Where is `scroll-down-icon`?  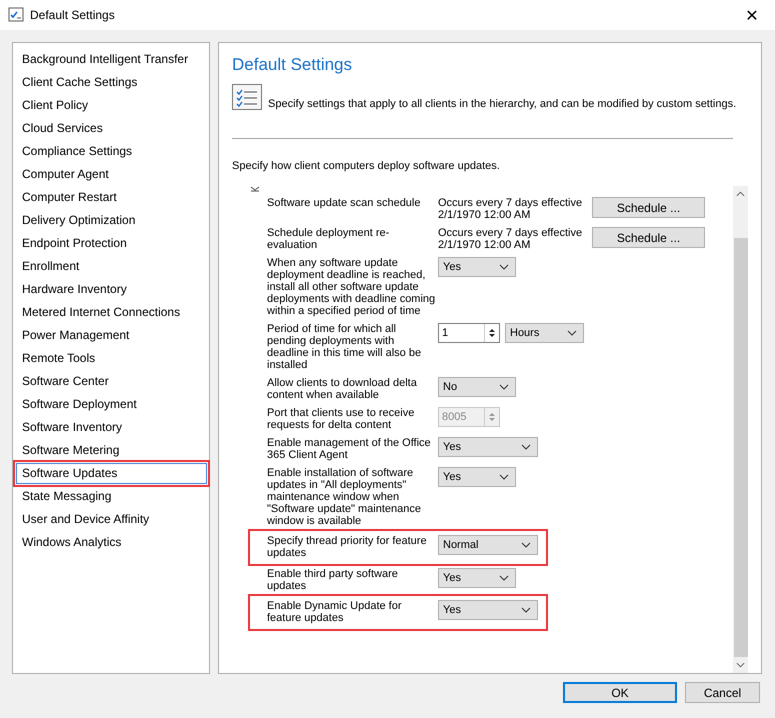
scroll-down-icon is located at coordinates (740, 665).